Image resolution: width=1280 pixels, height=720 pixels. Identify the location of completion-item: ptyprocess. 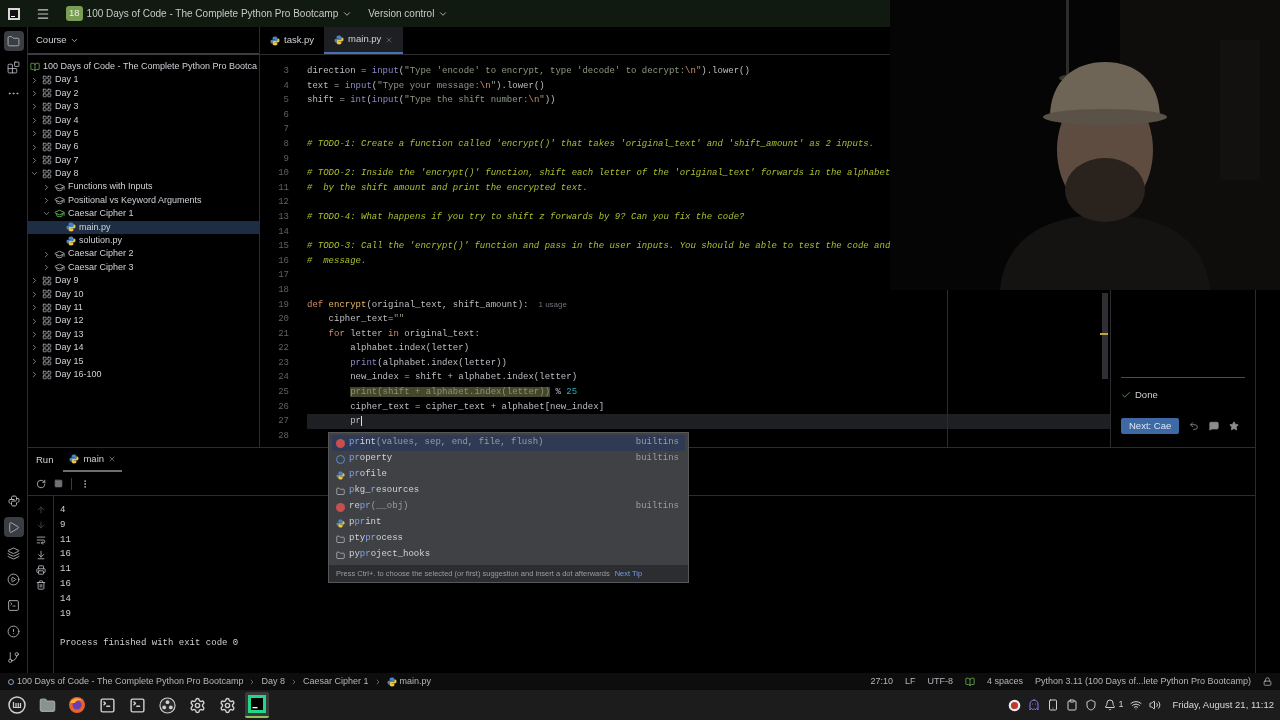
(508, 539).